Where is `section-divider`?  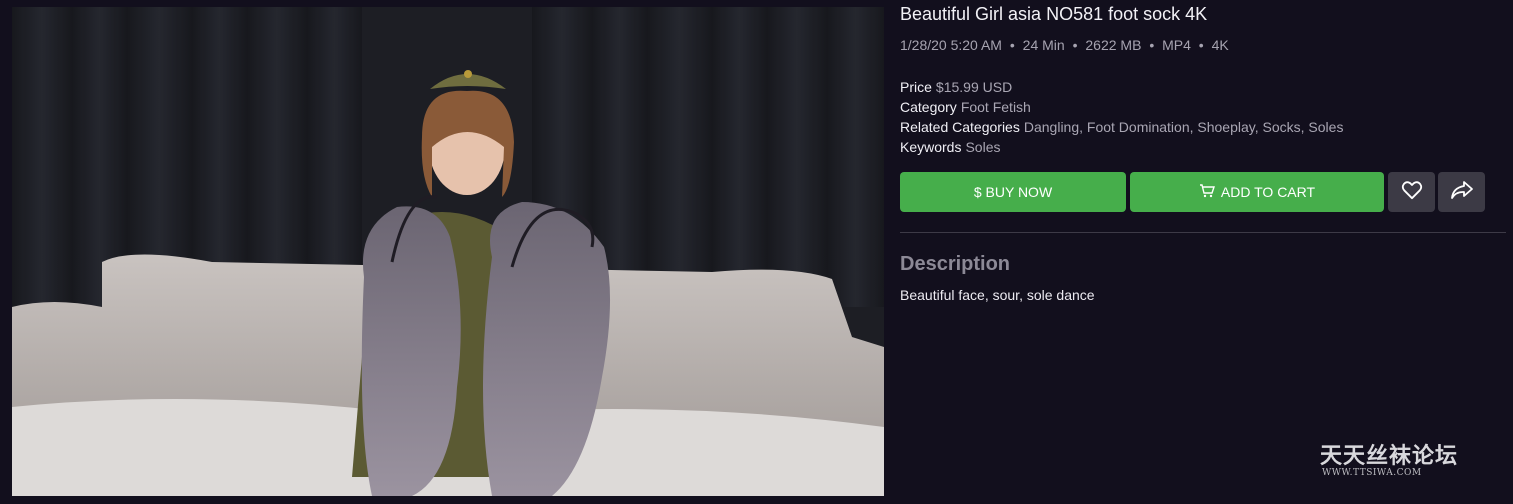 section-divider is located at coordinates (1203, 232).